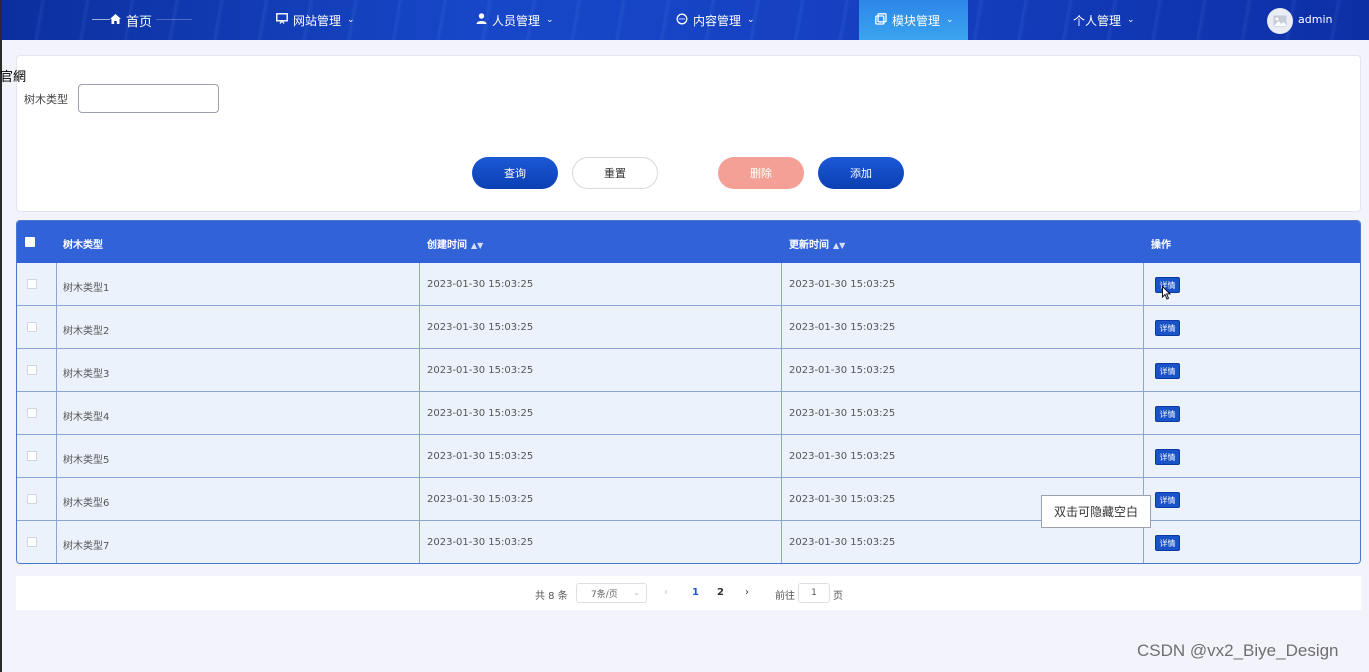  I want to click on goto-suffix: 页, so click(838, 596).